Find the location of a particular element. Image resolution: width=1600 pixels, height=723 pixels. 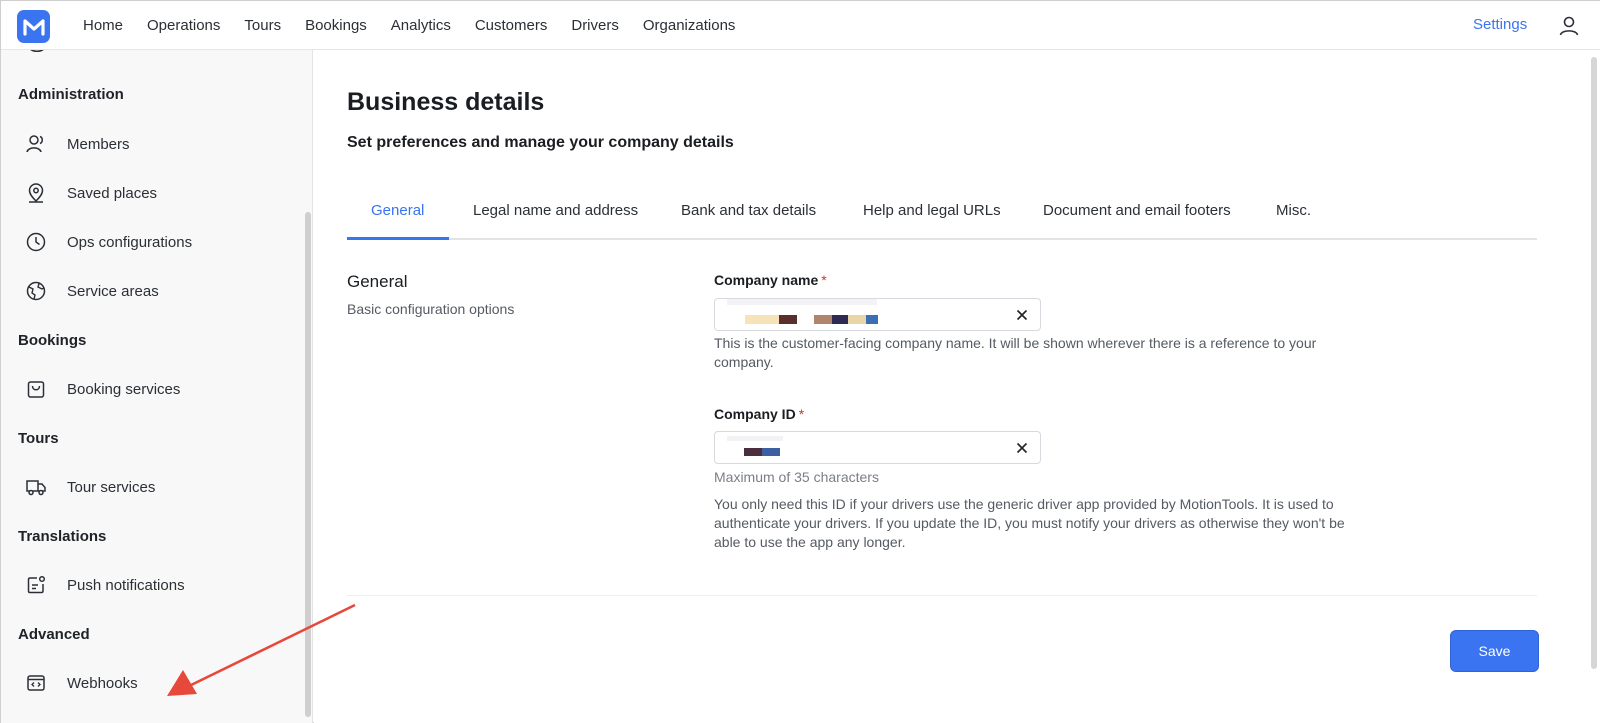

truck-icon is located at coordinates (36, 487).